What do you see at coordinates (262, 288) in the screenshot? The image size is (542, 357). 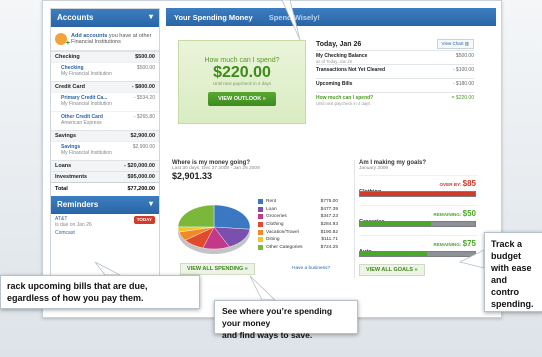 I see `pointer-spend` at bounding box center [262, 288].